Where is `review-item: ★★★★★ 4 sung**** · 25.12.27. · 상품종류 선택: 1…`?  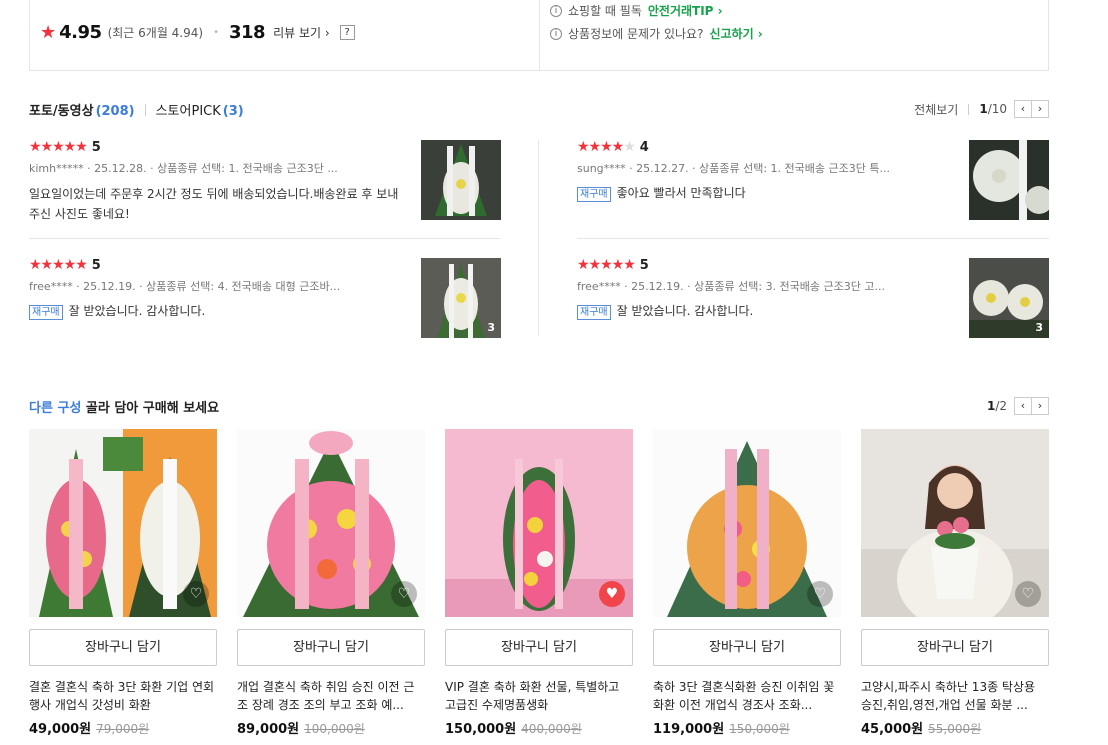 review-item: ★★★★★ 4 sung**** · 25.12.27. · 상품종류 선택: 1… is located at coordinates (813, 181).